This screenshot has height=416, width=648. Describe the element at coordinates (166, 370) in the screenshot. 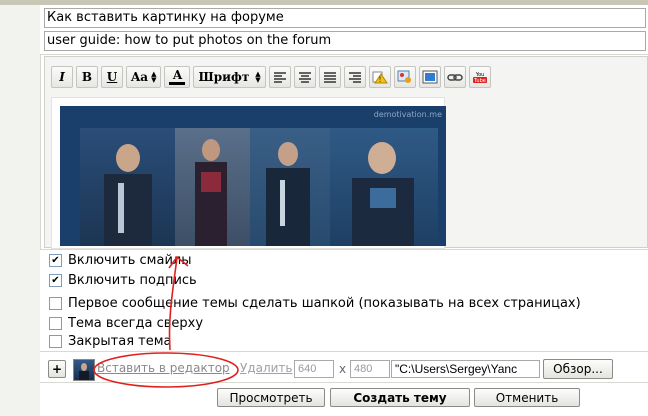

I see `annotation-circle` at that location.